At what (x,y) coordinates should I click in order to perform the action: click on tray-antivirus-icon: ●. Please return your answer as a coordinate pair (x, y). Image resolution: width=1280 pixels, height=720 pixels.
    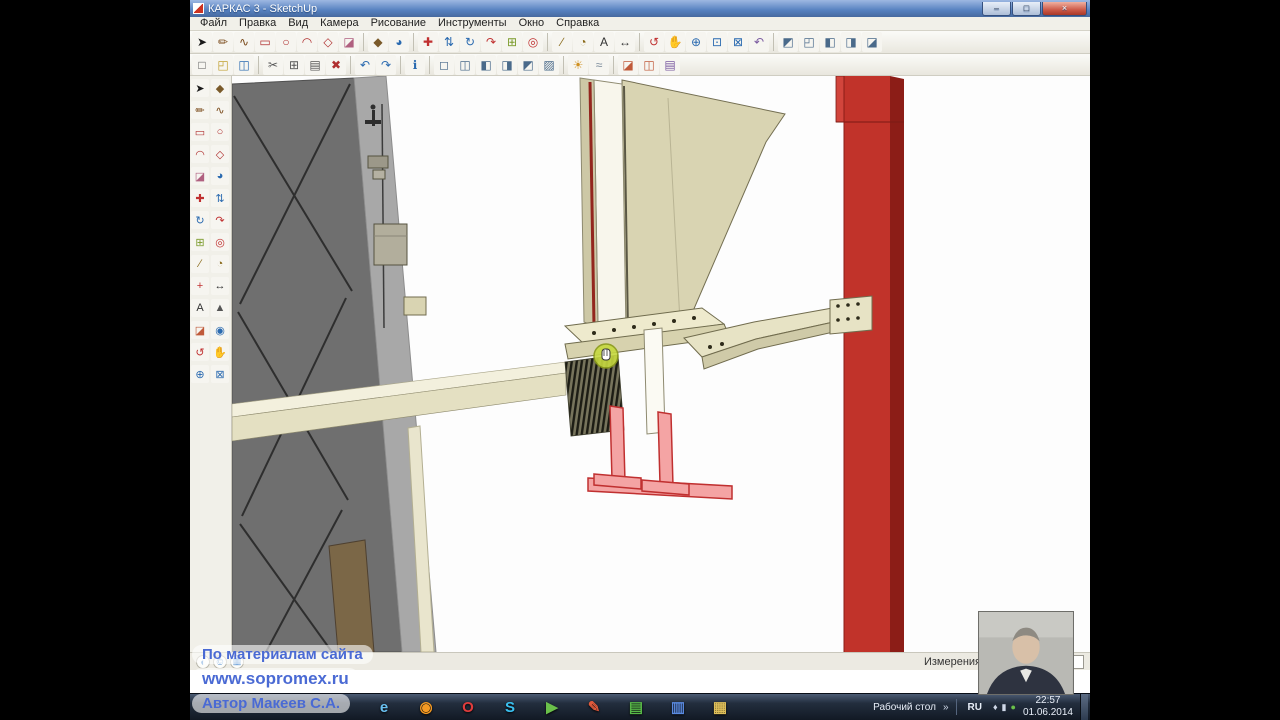
    Looking at the image, I should click on (1013, 707).